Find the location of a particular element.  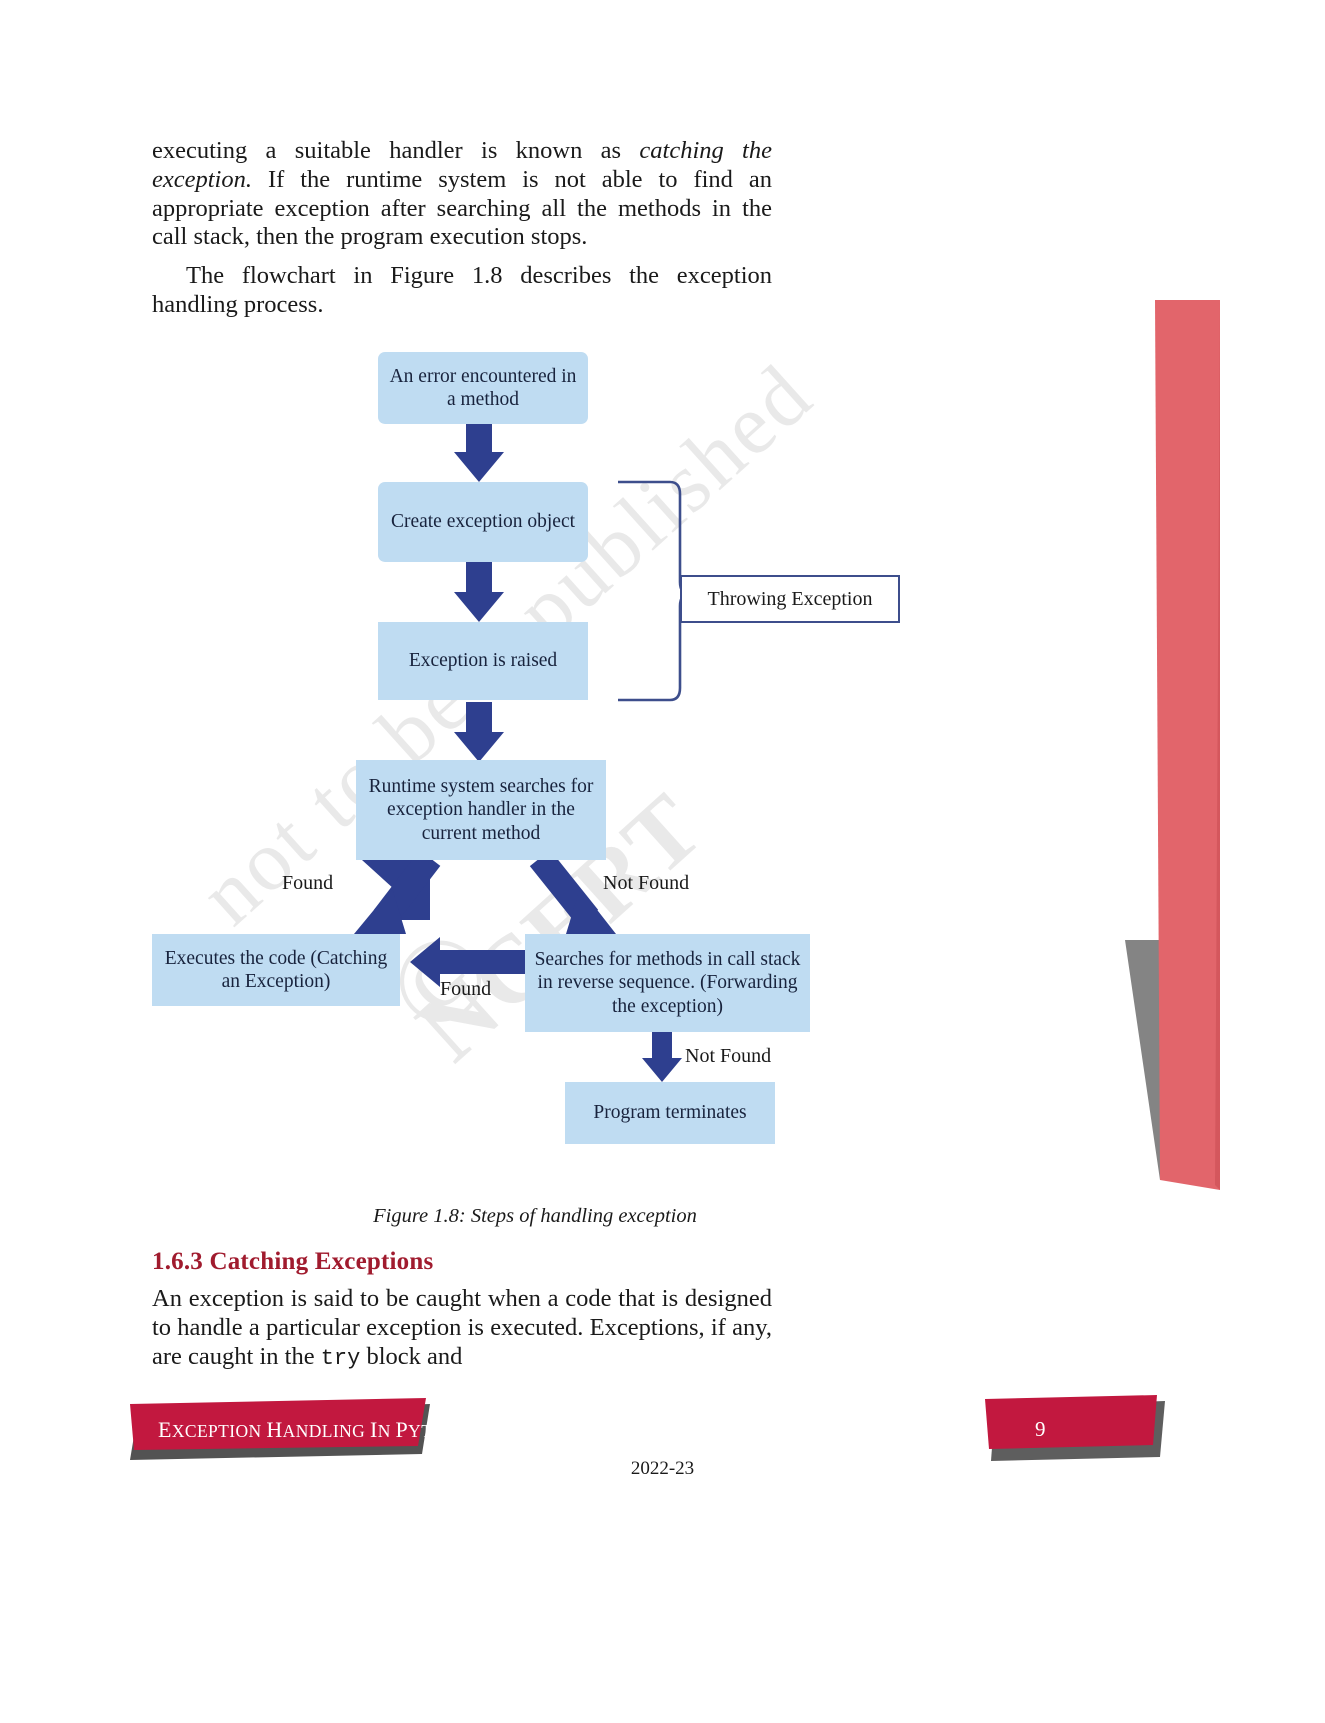

footer-chapter-title: EXCEPTION HANDLING IN PYTHON is located at coordinates (315, 1429).